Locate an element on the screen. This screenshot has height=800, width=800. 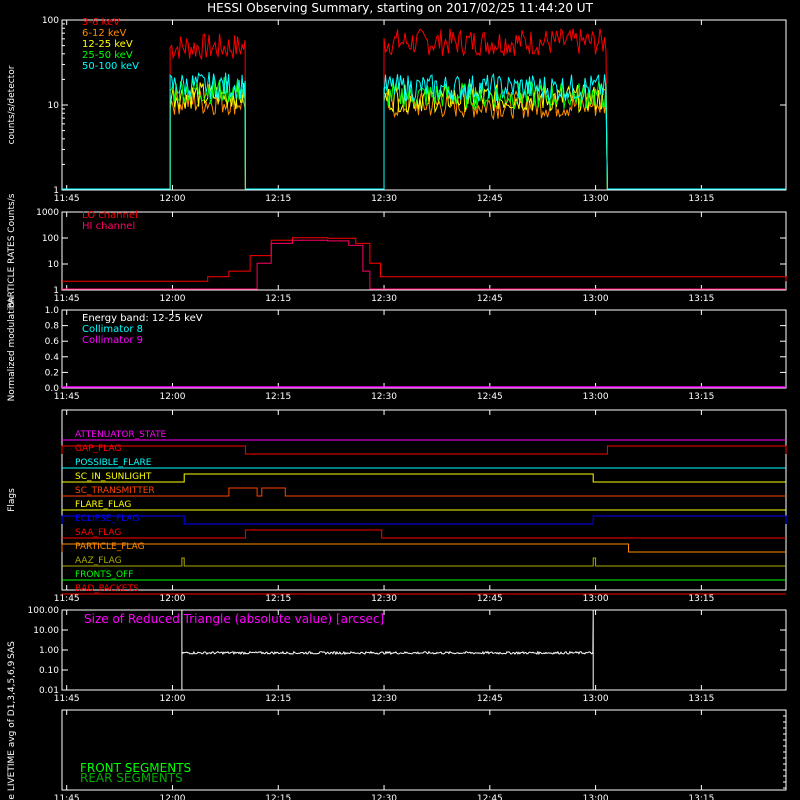
y-tick-label: 1.00 is located at coordinates (49, 651).